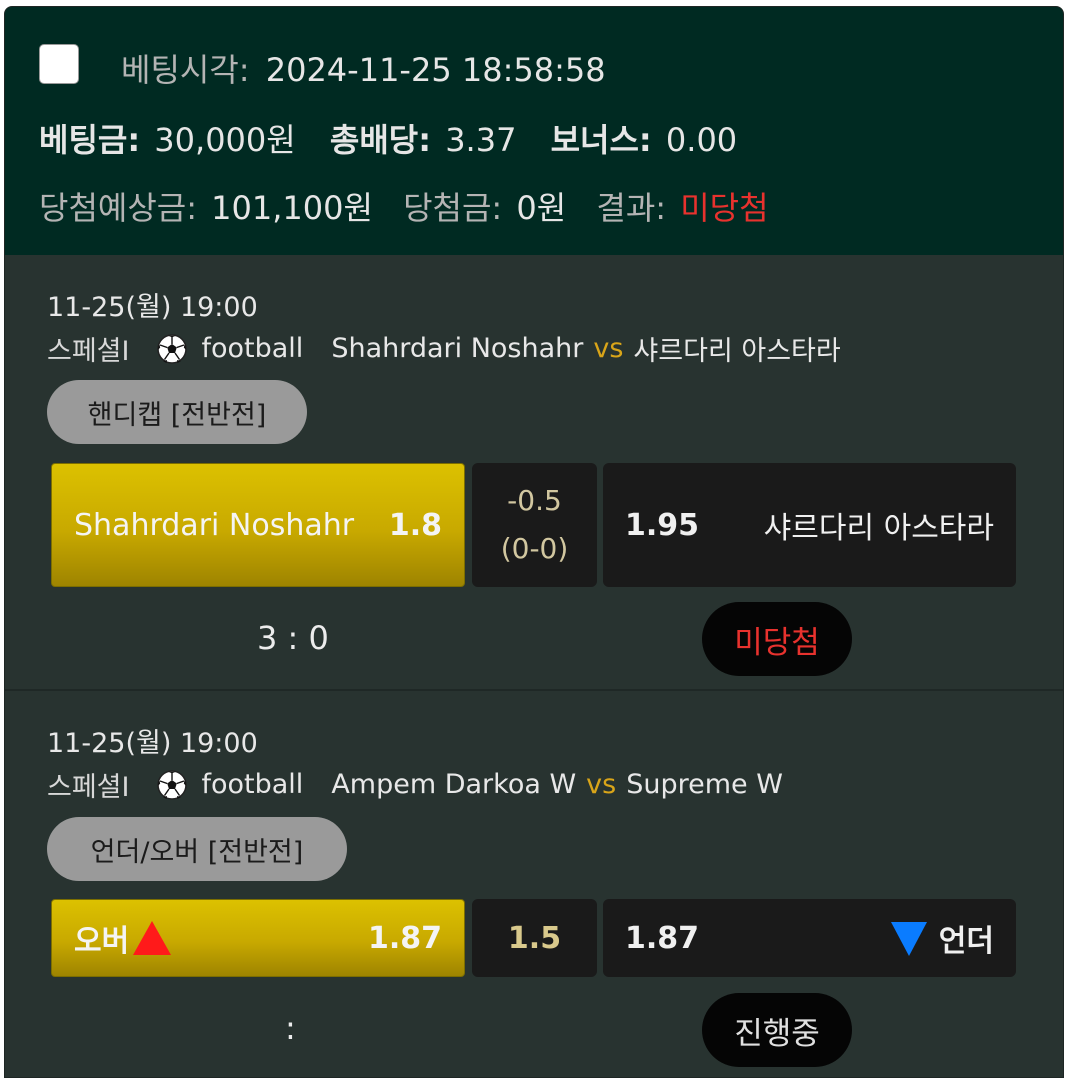 The height and width of the screenshot is (1078, 1066). Describe the element at coordinates (908, 939) in the screenshot. I see `triangle-down-icon` at that location.